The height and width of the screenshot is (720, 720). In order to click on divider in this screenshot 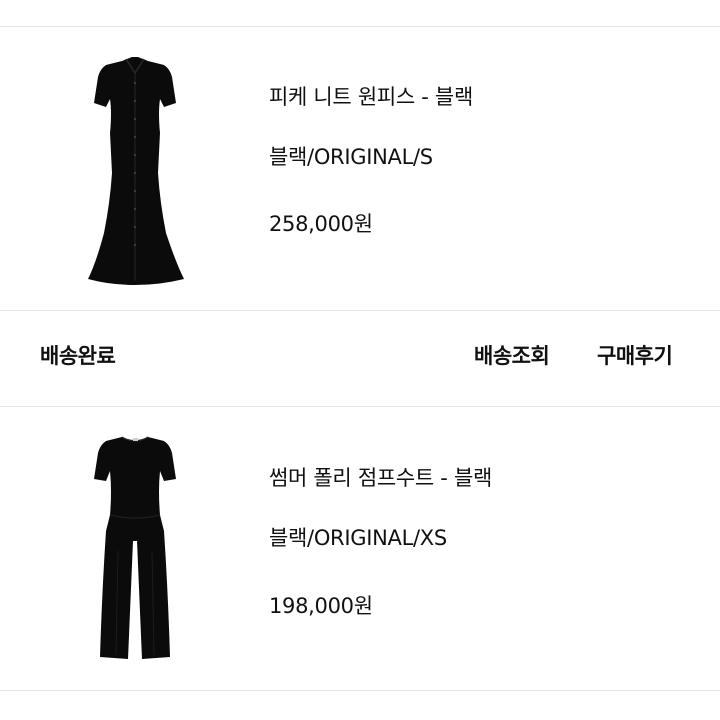, I will do `click(360, 690)`.